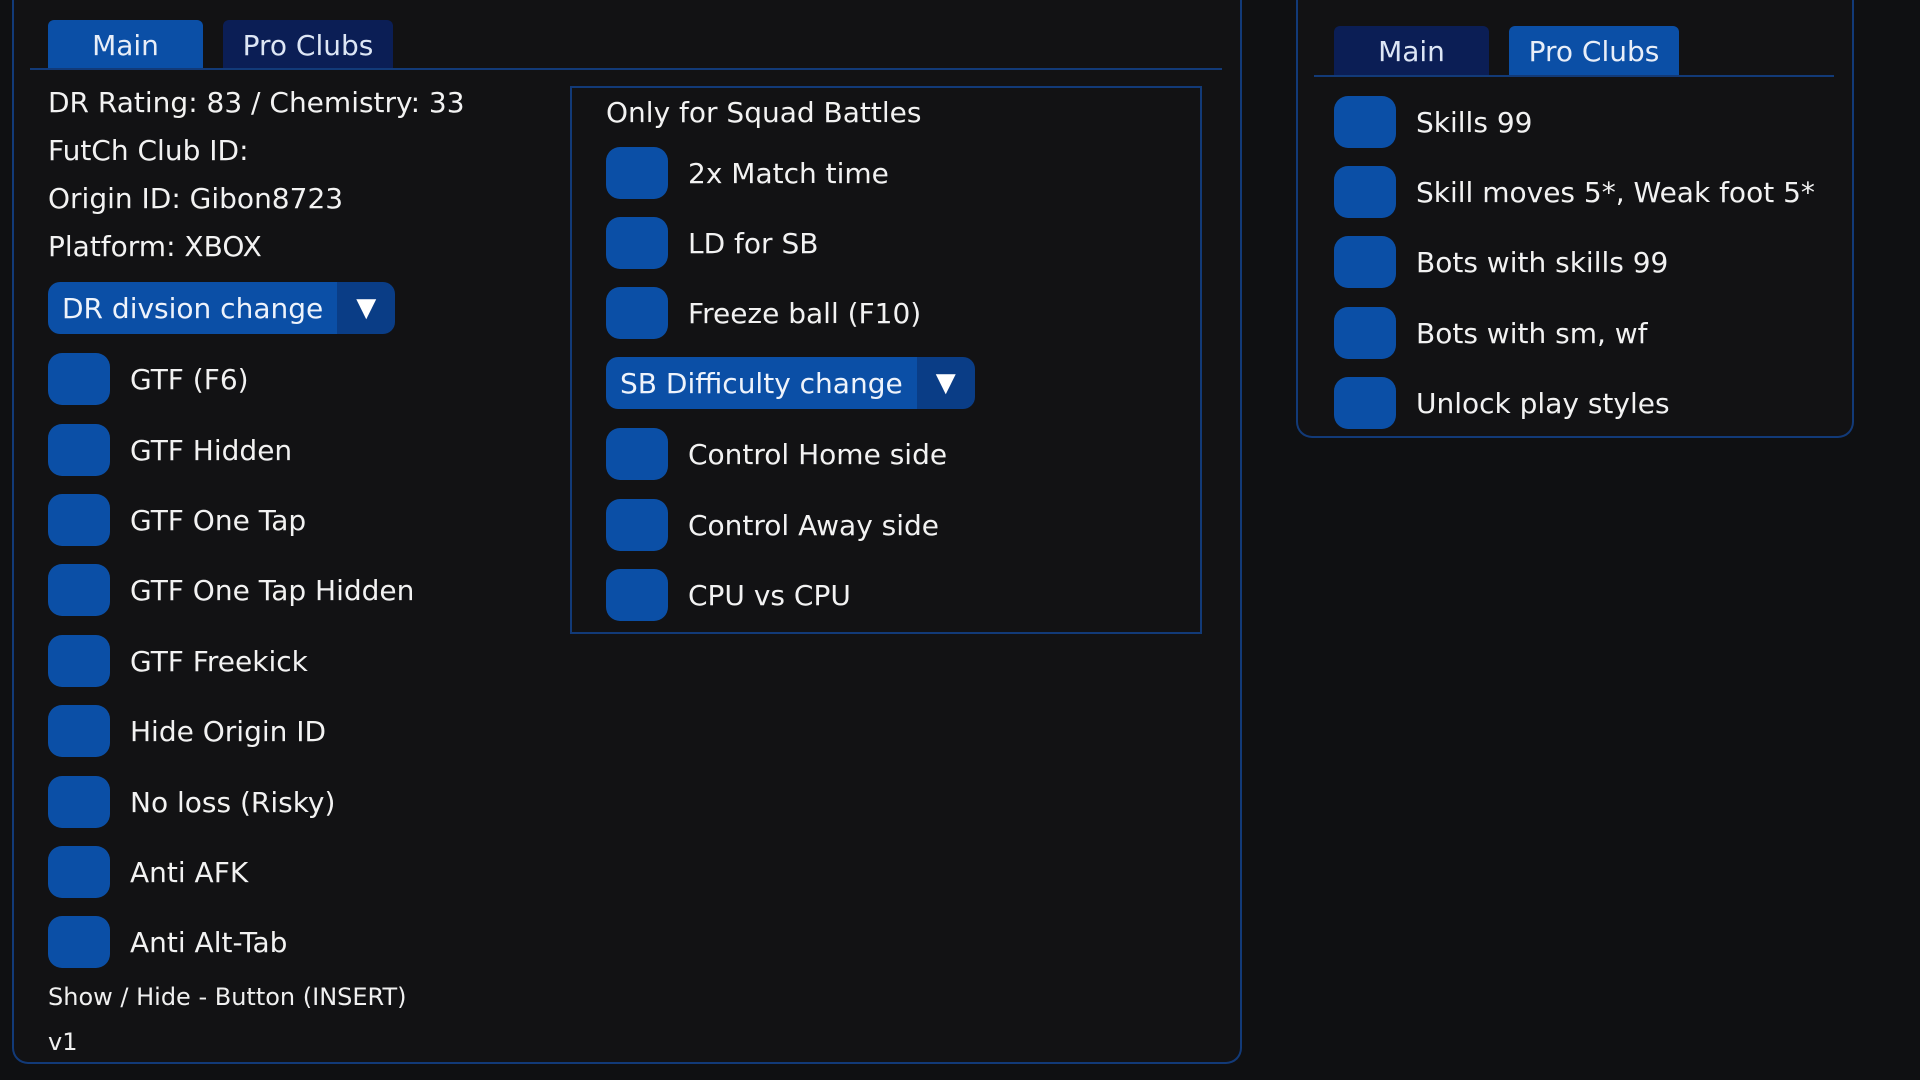 The height and width of the screenshot is (1080, 1920). Describe the element at coordinates (209, 942) in the screenshot. I see `toggle-label: Anti Alt-Tab` at that location.